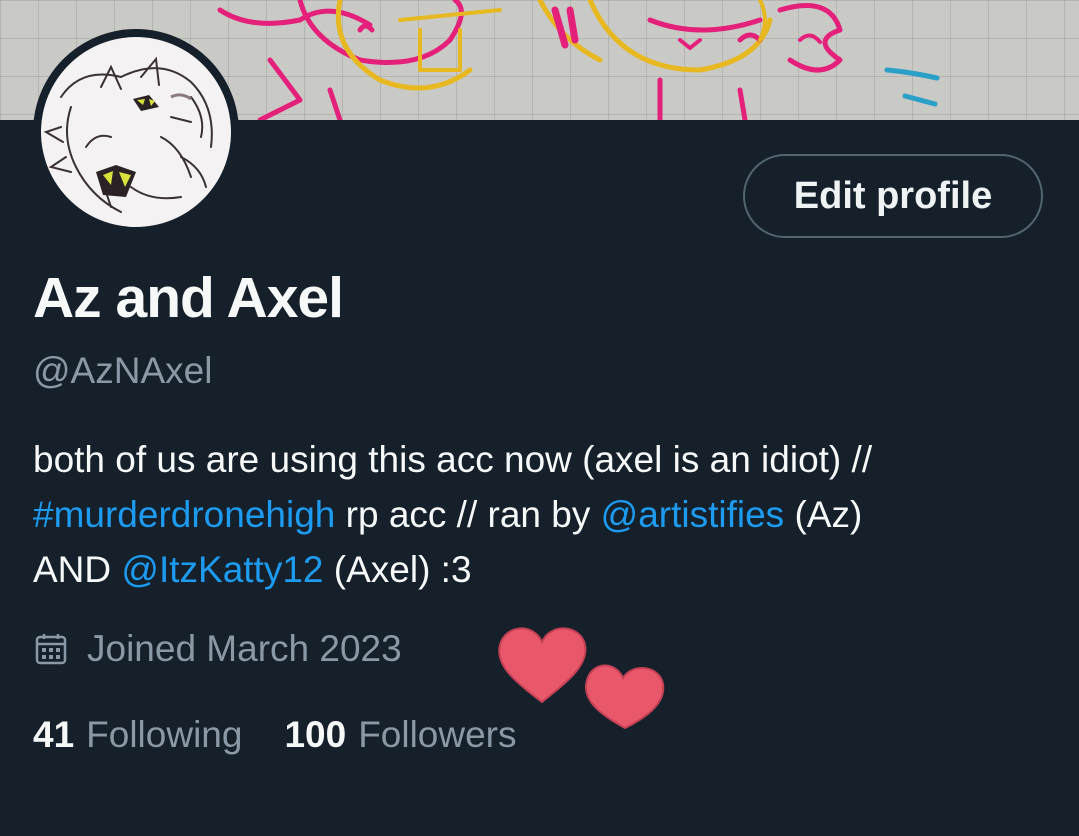  I want to click on following-link: 41 Following, so click(137, 735).